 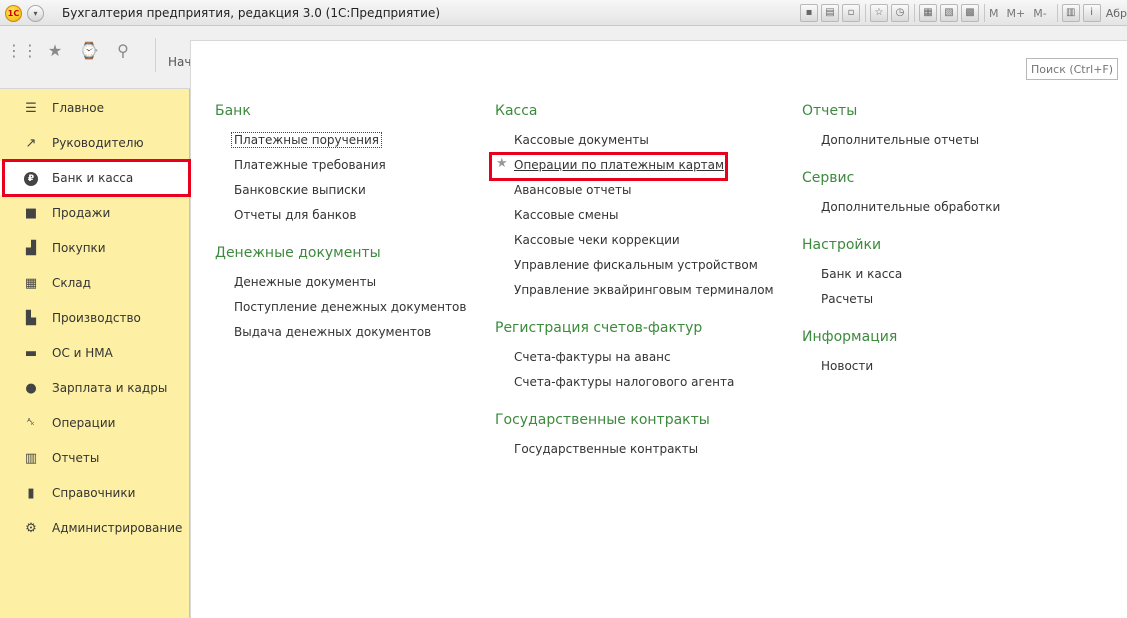 I want to click on document-icon: ▫, so click(x=851, y=13).